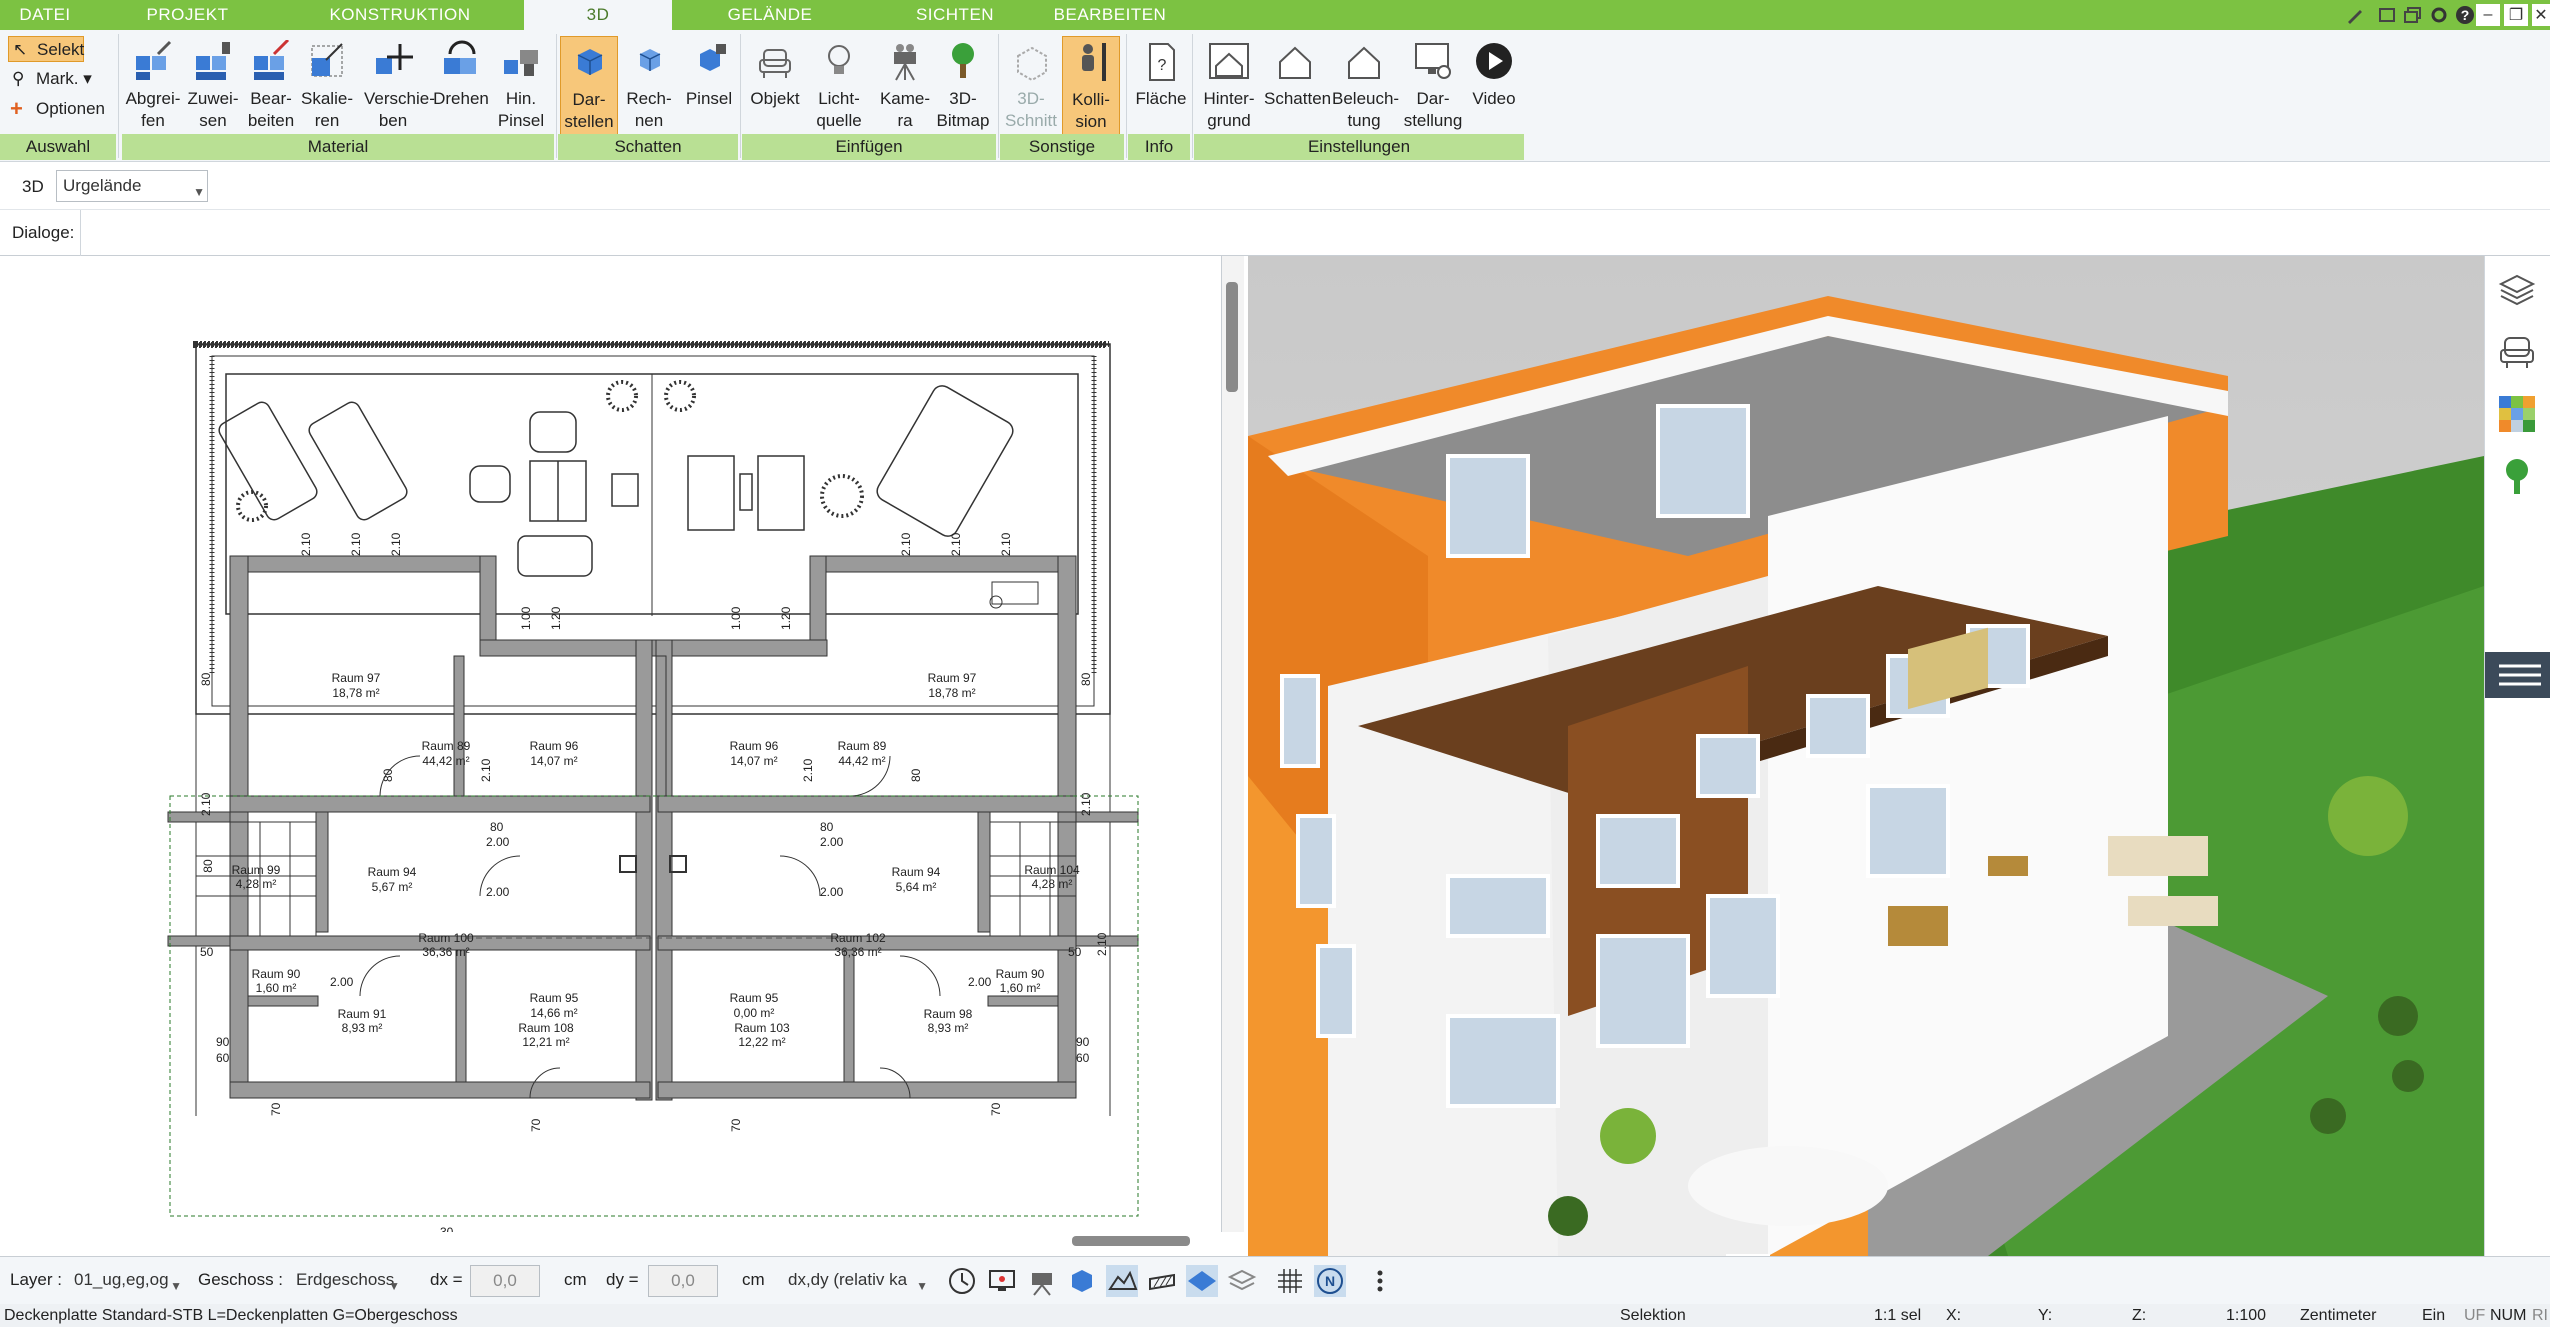 The width and height of the screenshot is (2550, 1327). Describe the element at coordinates (922, 1286) in the screenshot. I see `chevron-down-icon: ▼` at that location.